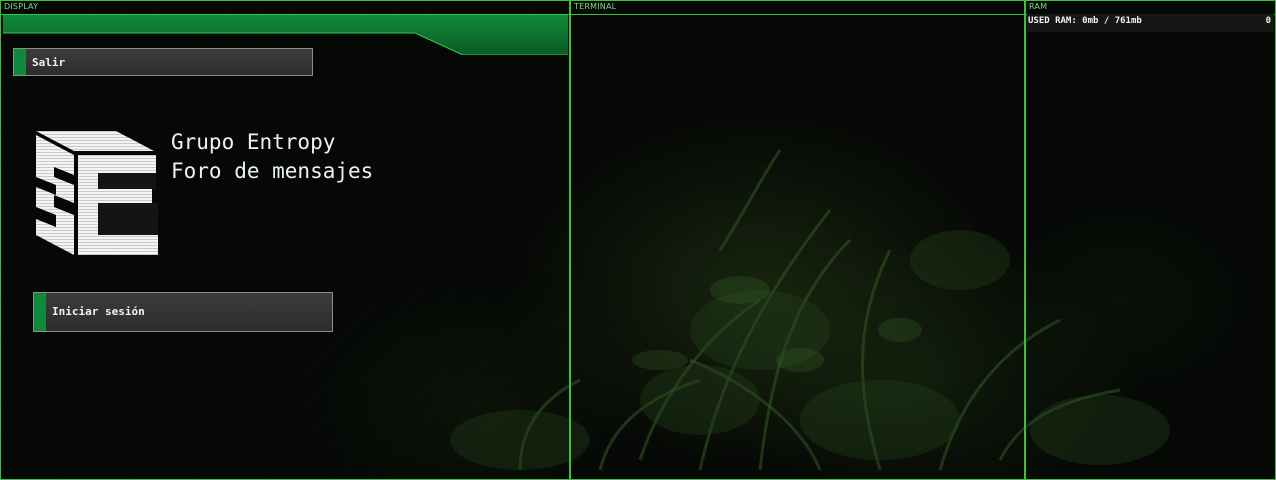 The width and height of the screenshot is (1276, 480). I want to click on logout-button: Salir, so click(163, 62).